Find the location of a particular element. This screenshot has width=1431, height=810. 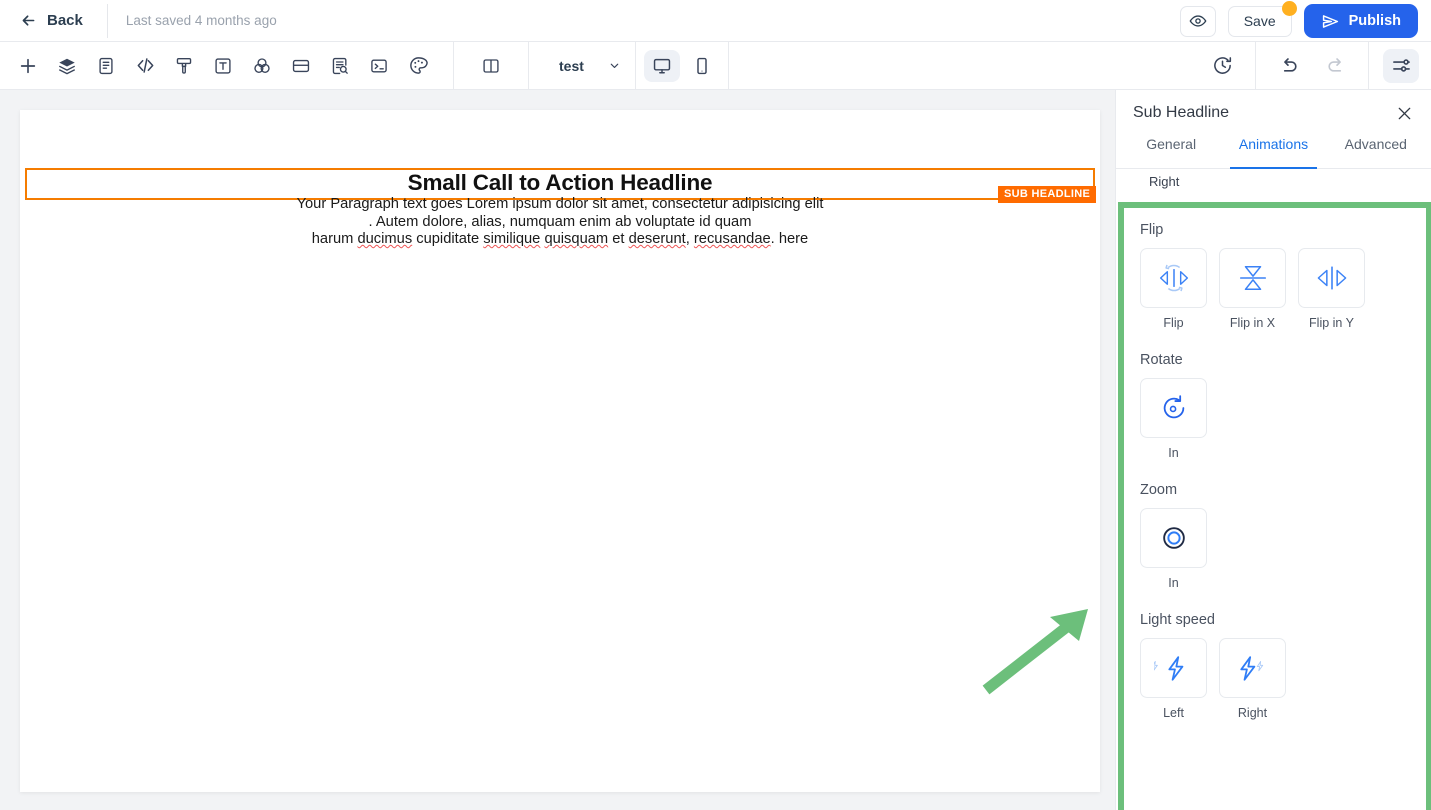

text-icon is located at coordinates (223, 66).